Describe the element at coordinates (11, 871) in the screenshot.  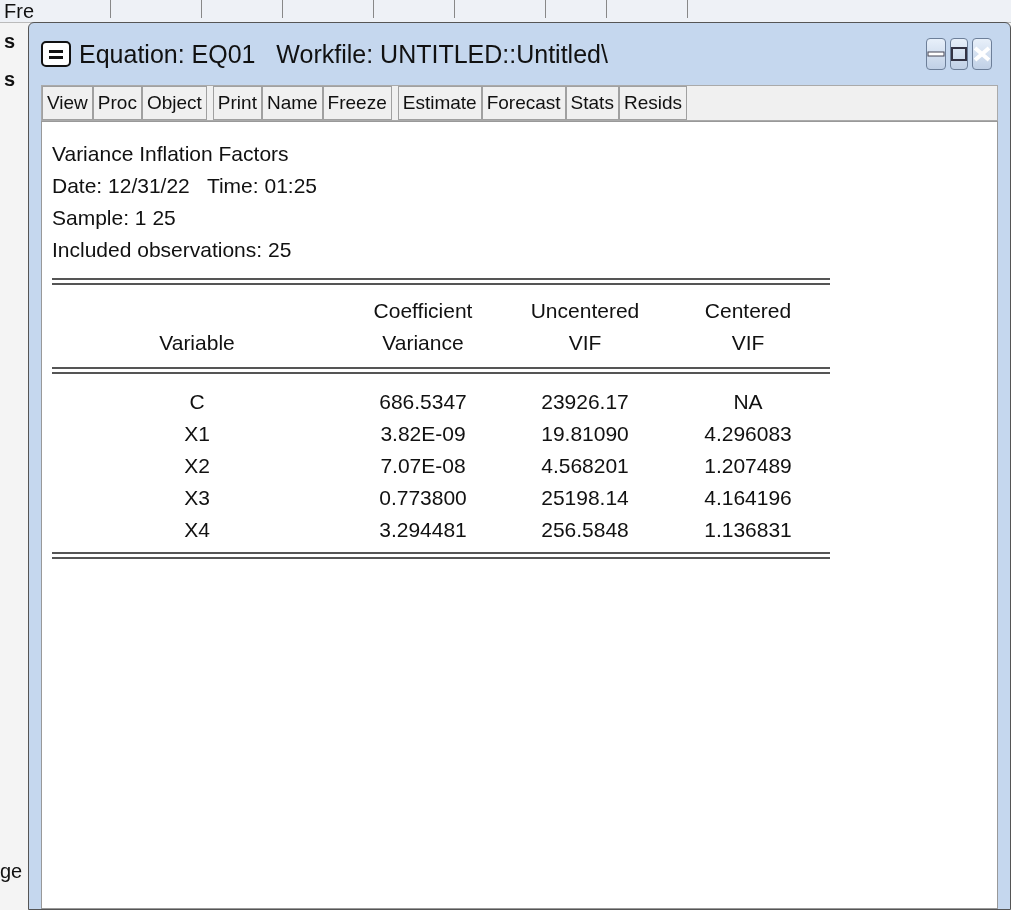
I see `background-window-text: ge` at that location.